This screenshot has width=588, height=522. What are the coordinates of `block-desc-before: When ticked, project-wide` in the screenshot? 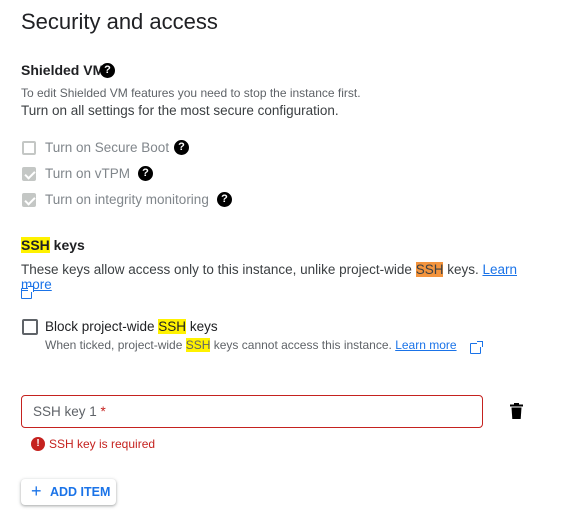 It's located at (115, 345).